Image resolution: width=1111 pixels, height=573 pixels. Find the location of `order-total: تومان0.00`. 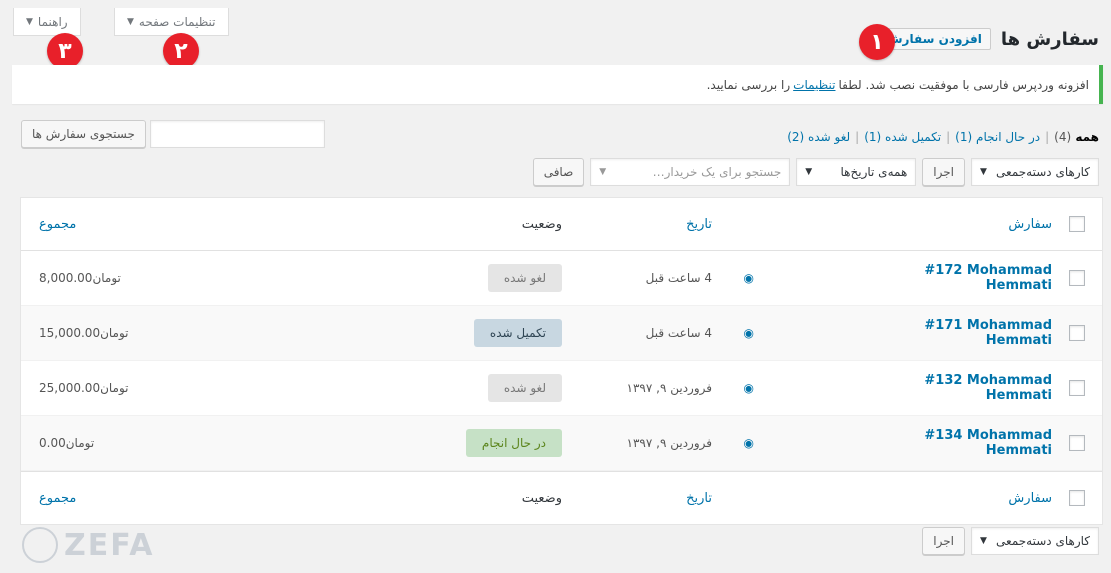

order-total: تومان0.00 is located at coordinates (67, 442).